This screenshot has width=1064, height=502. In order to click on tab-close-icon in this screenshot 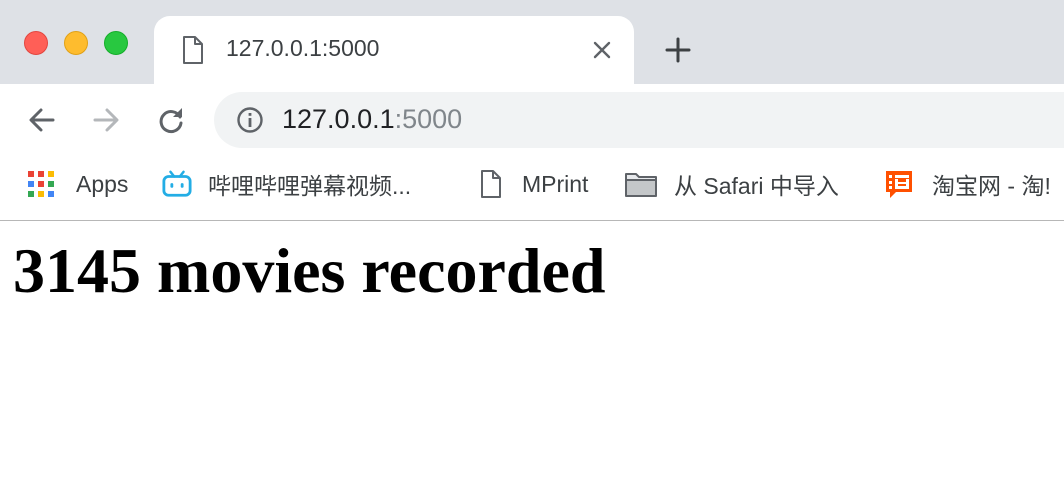, I will do `click(602, 50)`.